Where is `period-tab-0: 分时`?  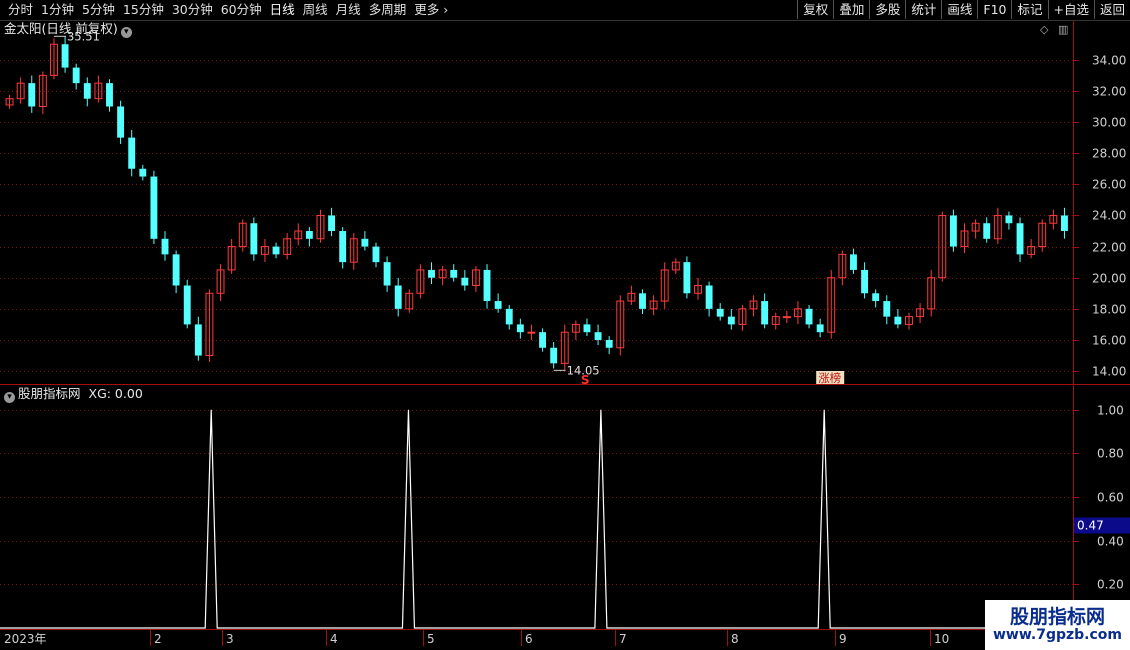 period-tab-0: 分时 is located at coordinates (20, 10).